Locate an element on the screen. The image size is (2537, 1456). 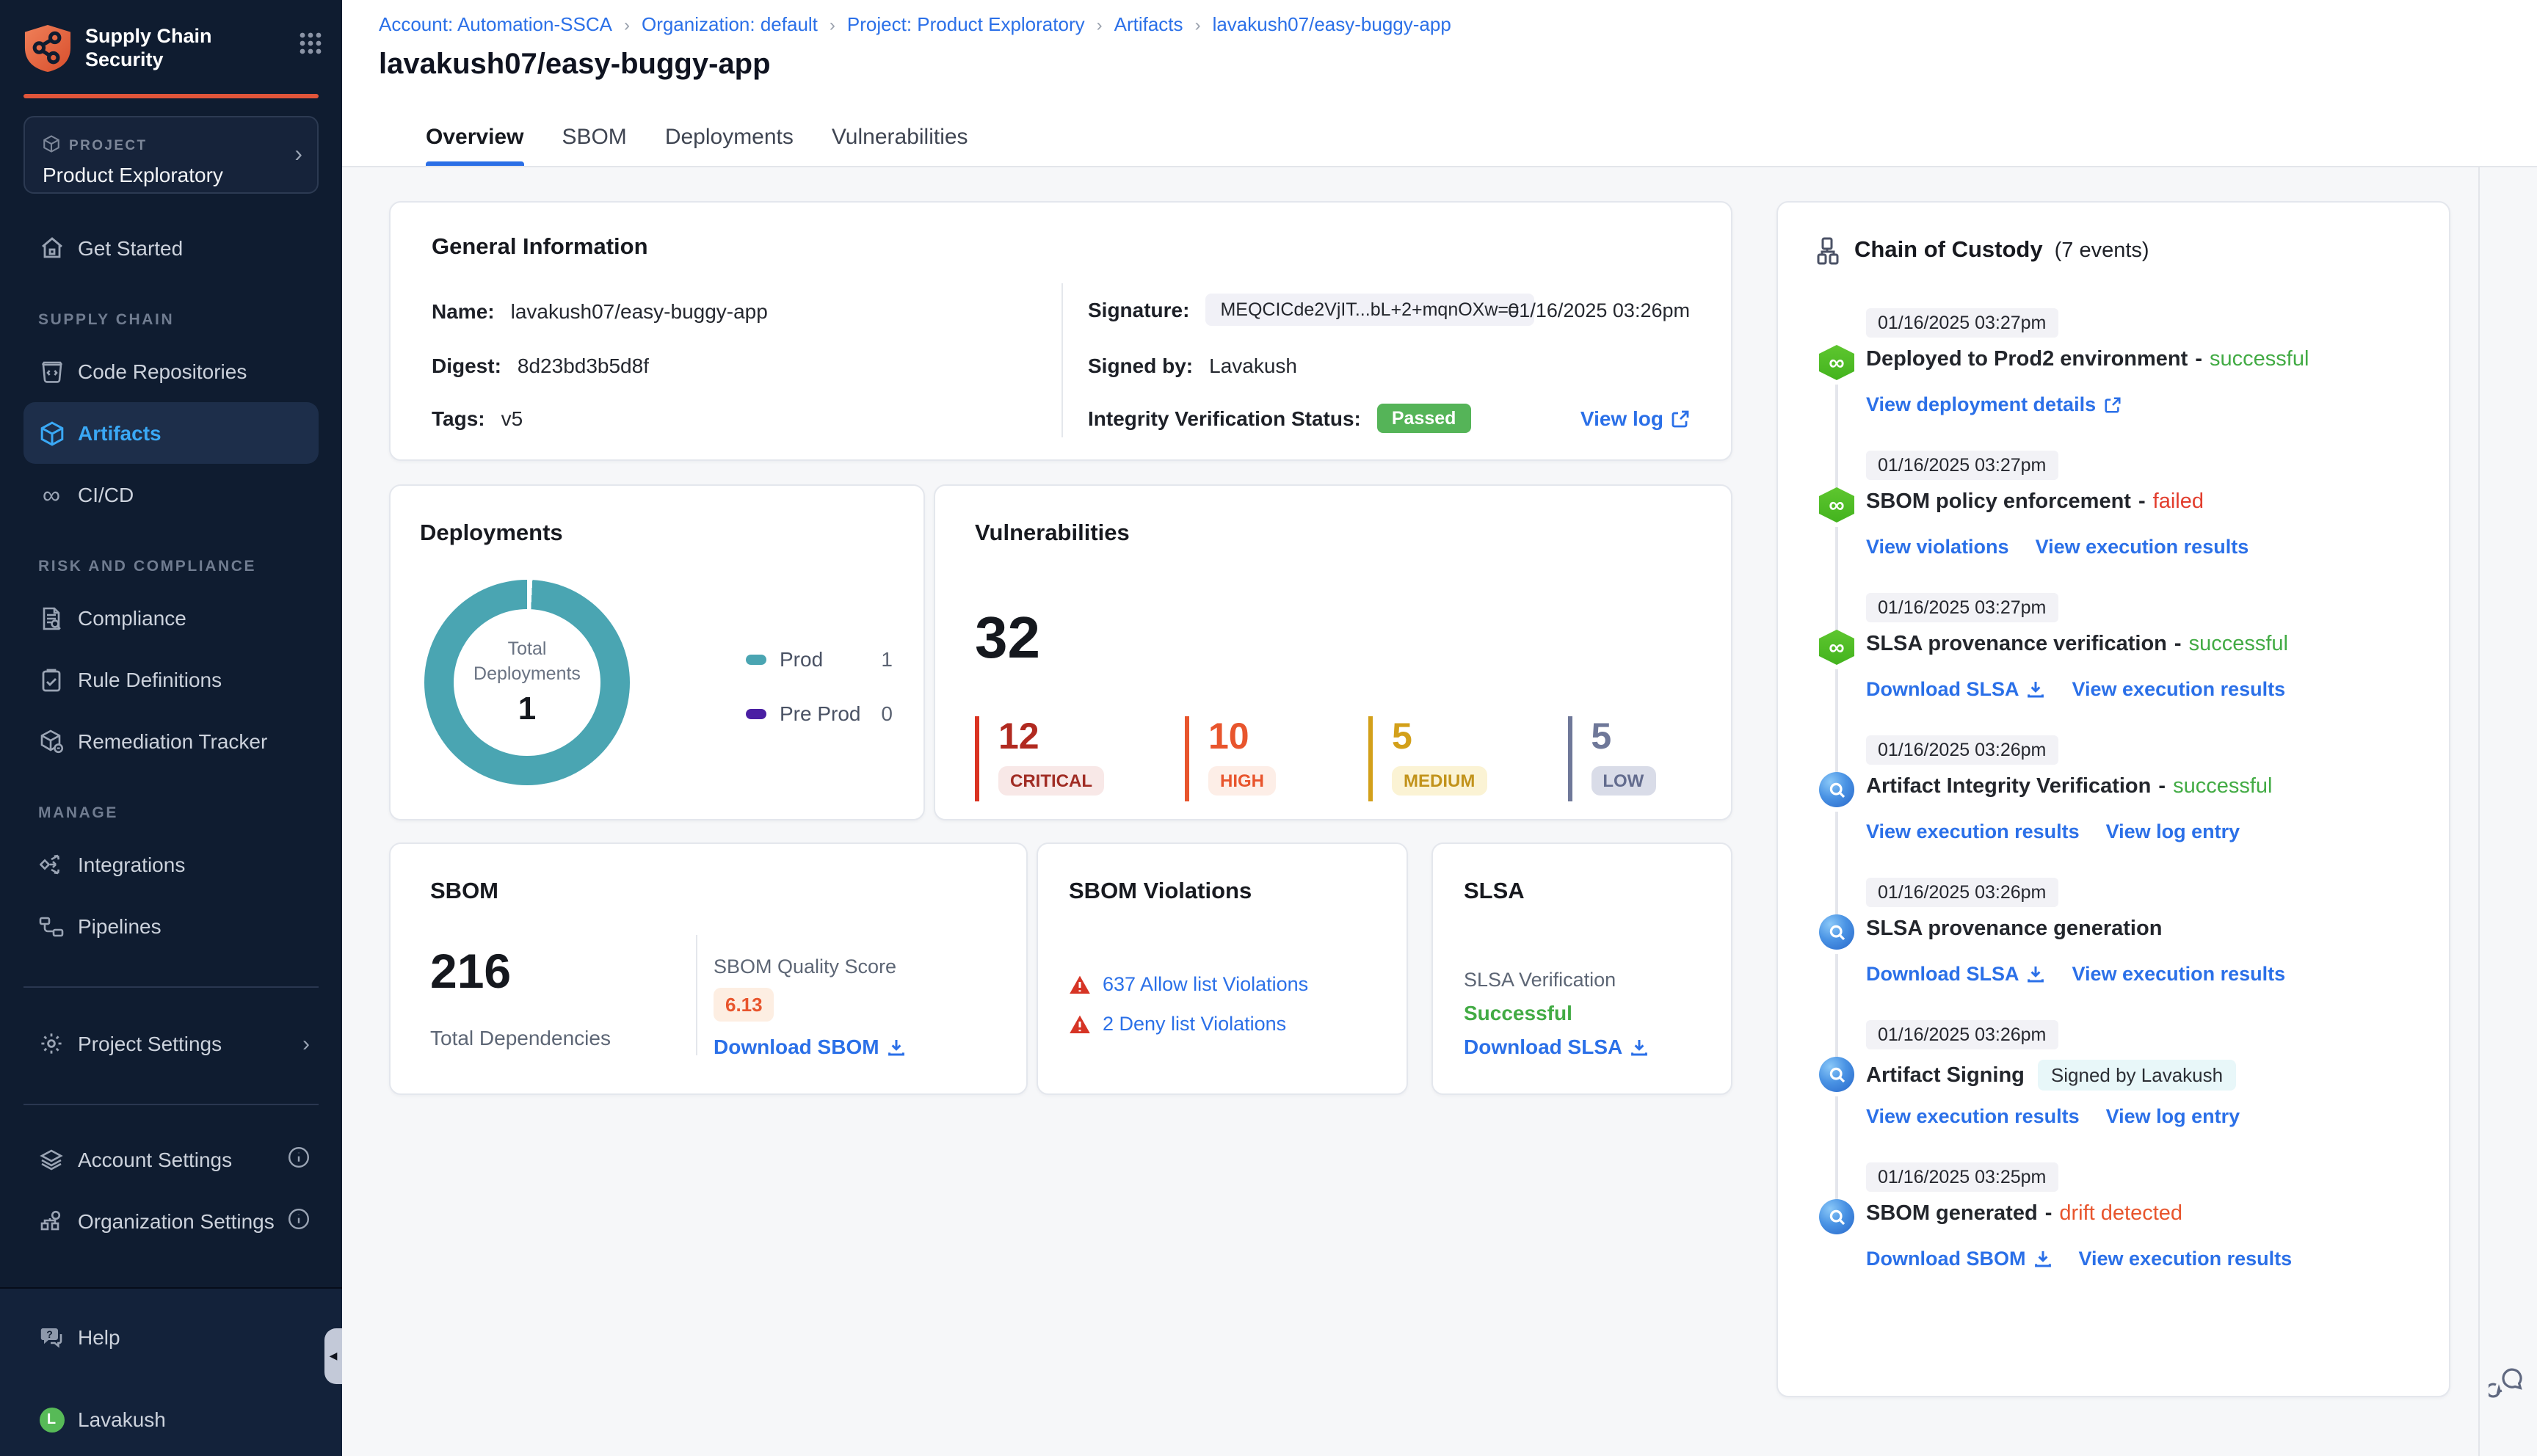
sidebar-item-cicd: ∞ CI/CD is located at coordinates (171, 495).